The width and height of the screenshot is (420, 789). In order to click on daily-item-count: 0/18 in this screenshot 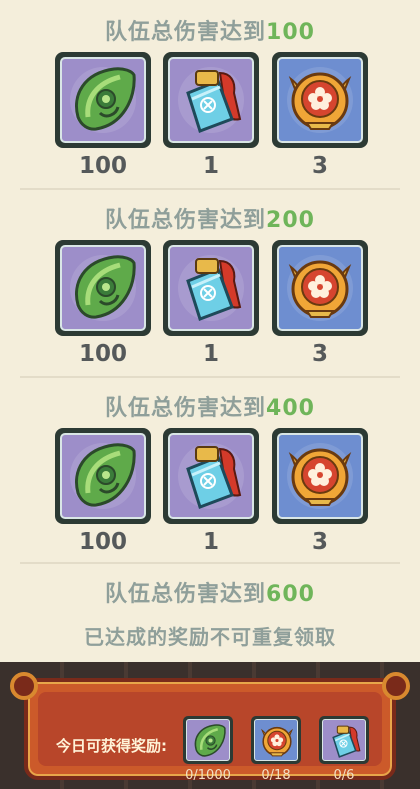, I will do `click(276, 775)`.